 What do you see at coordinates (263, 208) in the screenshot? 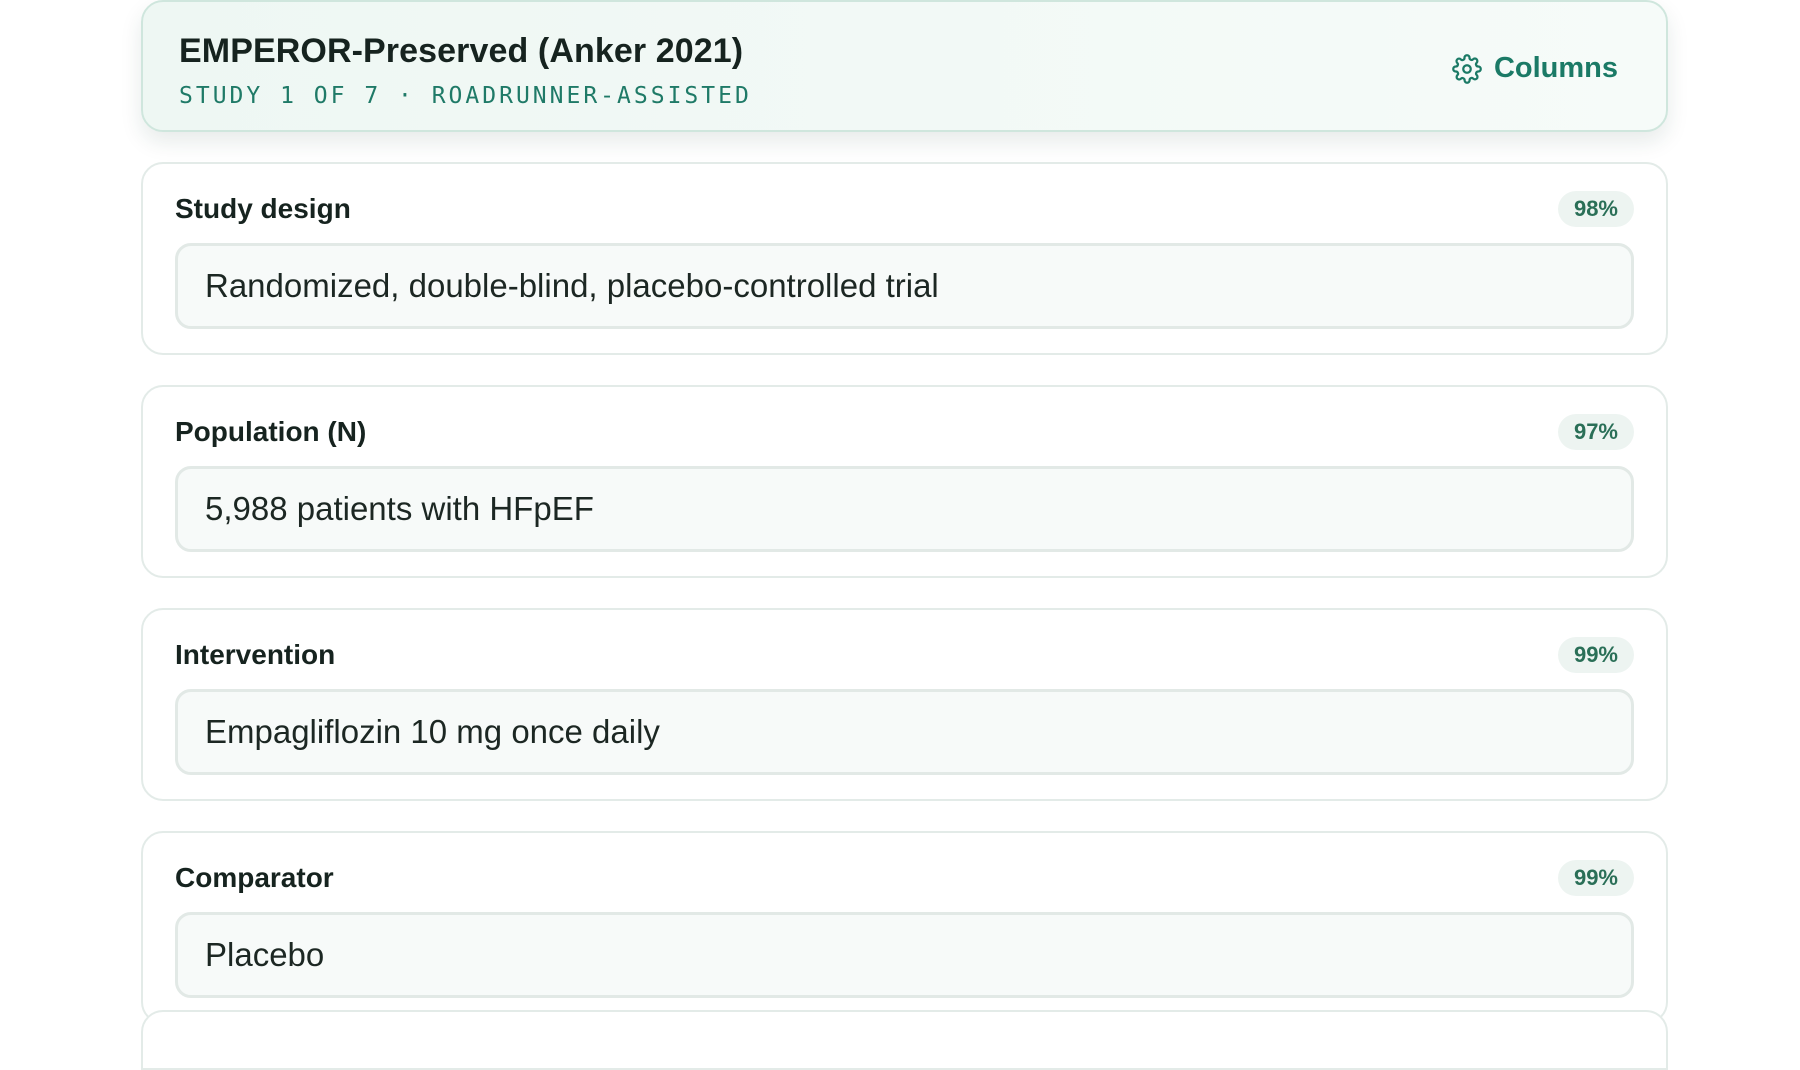
I see `field-label: Study design` at bounding box center [263, 208].